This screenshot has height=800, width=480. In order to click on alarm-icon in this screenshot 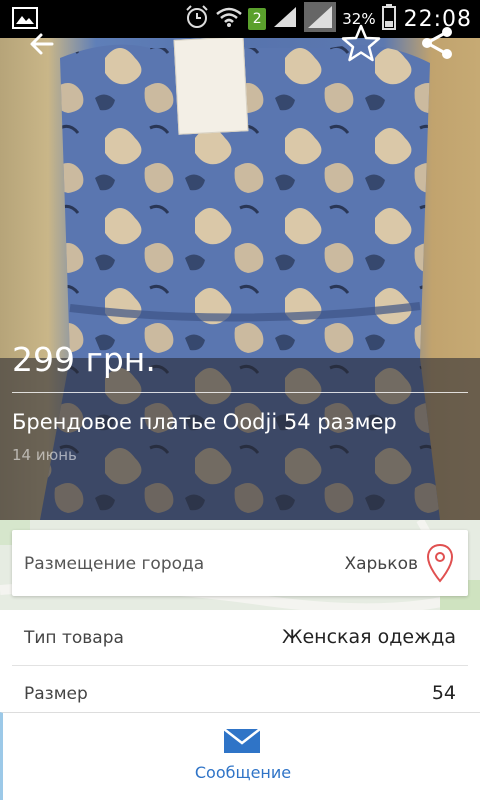, I will do `click(197, 19)`.